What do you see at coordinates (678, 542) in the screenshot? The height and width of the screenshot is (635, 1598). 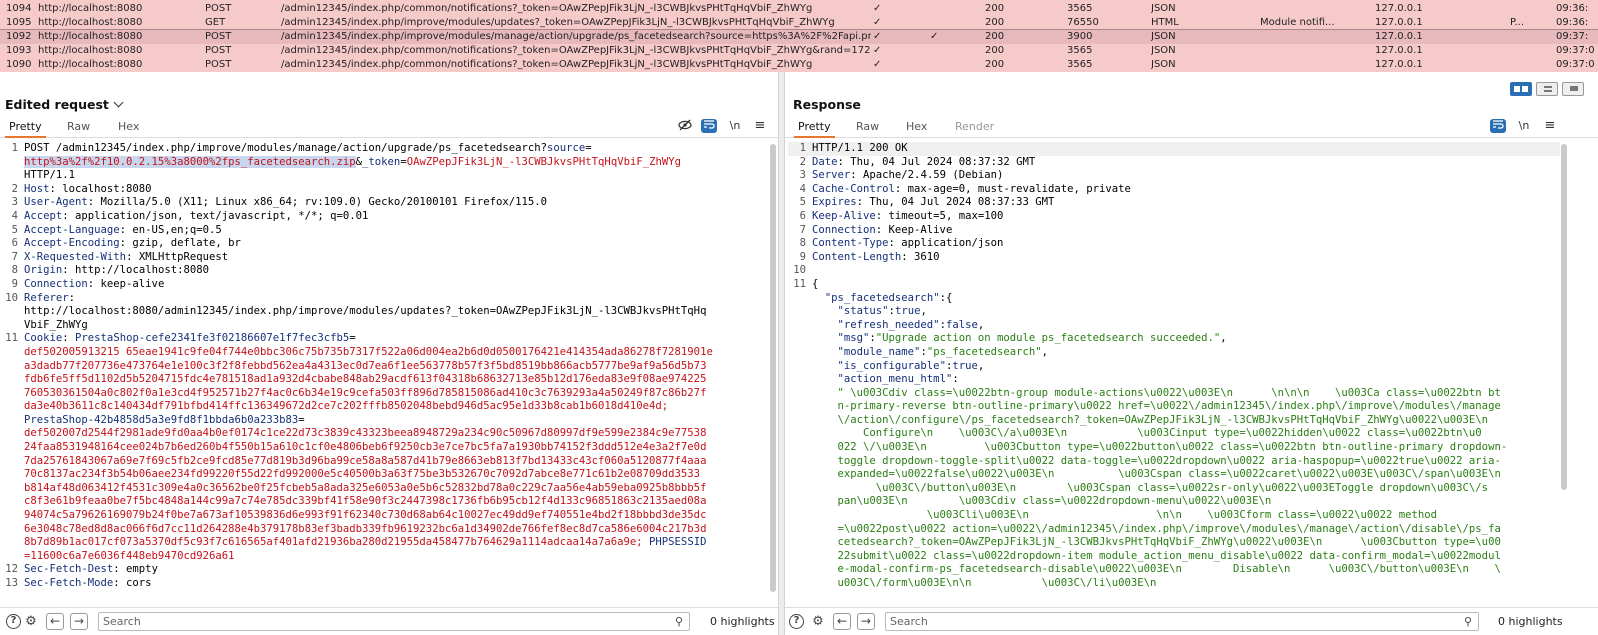 I see `code-token: PHPSESSID` at bounding box center [678, 542].